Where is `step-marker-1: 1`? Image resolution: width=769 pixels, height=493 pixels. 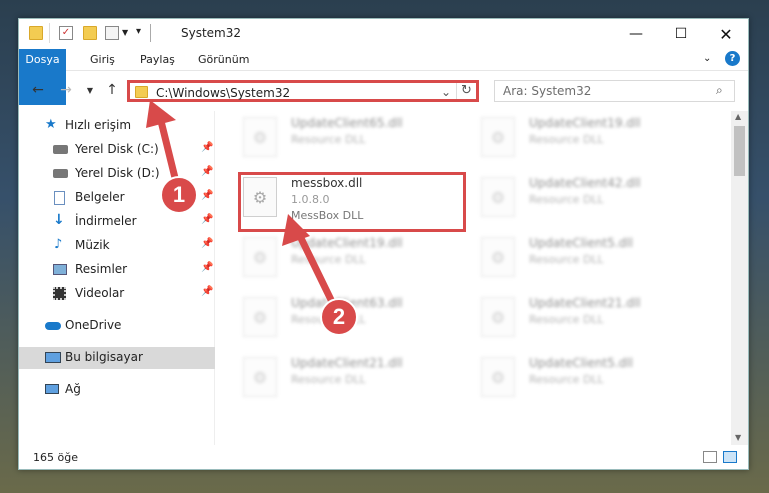
step-marker-1: 1 is located at coordinates (179, 195).